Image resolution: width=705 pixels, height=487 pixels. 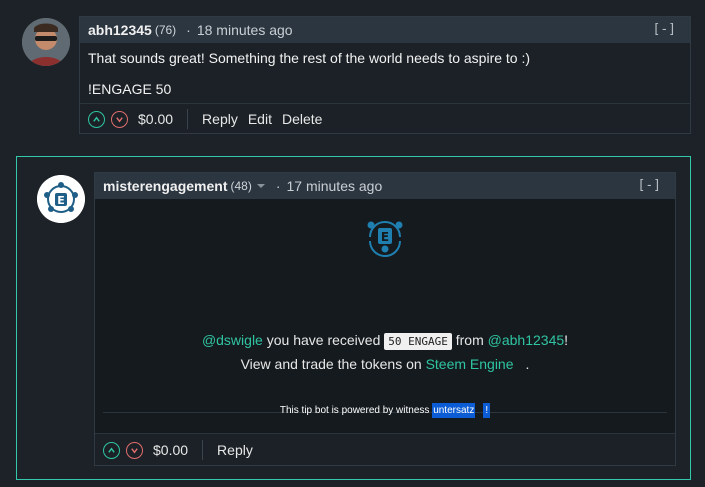 I want to click on edit-button: Edit, so click(x=260, y=119).